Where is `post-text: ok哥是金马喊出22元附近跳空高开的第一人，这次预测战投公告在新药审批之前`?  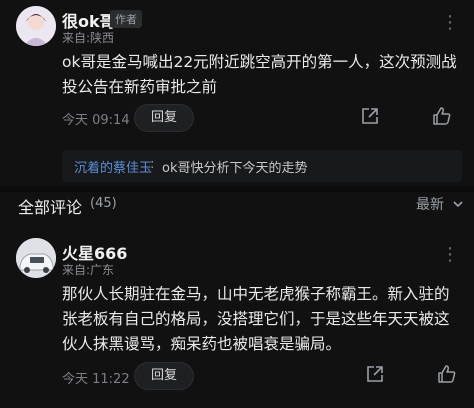 post-text: ok哥是金马喊出22元附近跳空高开的第一人，这次预测战投公告在新药审批之前 is located at coordinates (259, 74).